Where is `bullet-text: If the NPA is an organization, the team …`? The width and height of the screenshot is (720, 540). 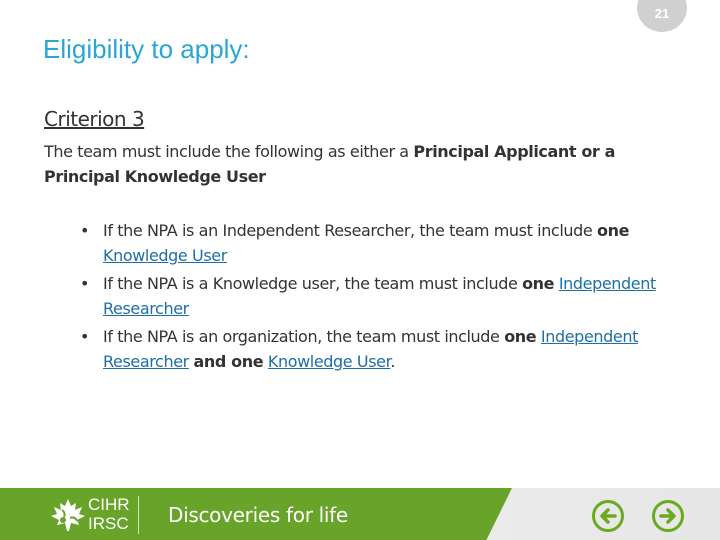
bullet-text: If the NPA is an organization, the team … is located at coordinates (304, 336).